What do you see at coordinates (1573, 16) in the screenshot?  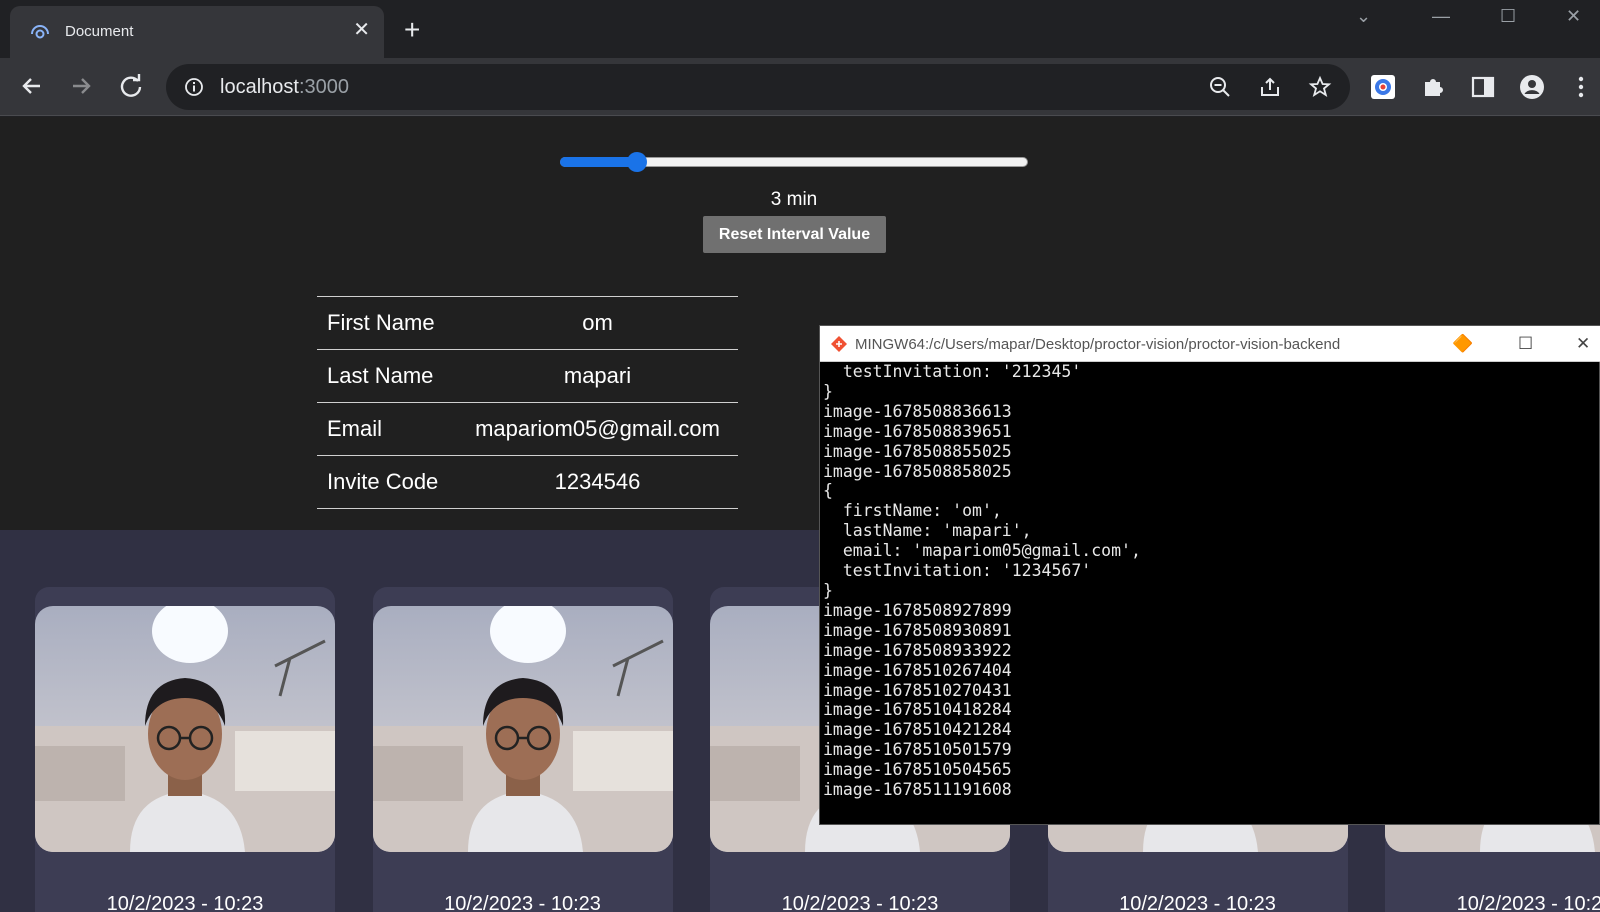 I see `close-window-icon: ✕` at bounding box center [1573, 16].